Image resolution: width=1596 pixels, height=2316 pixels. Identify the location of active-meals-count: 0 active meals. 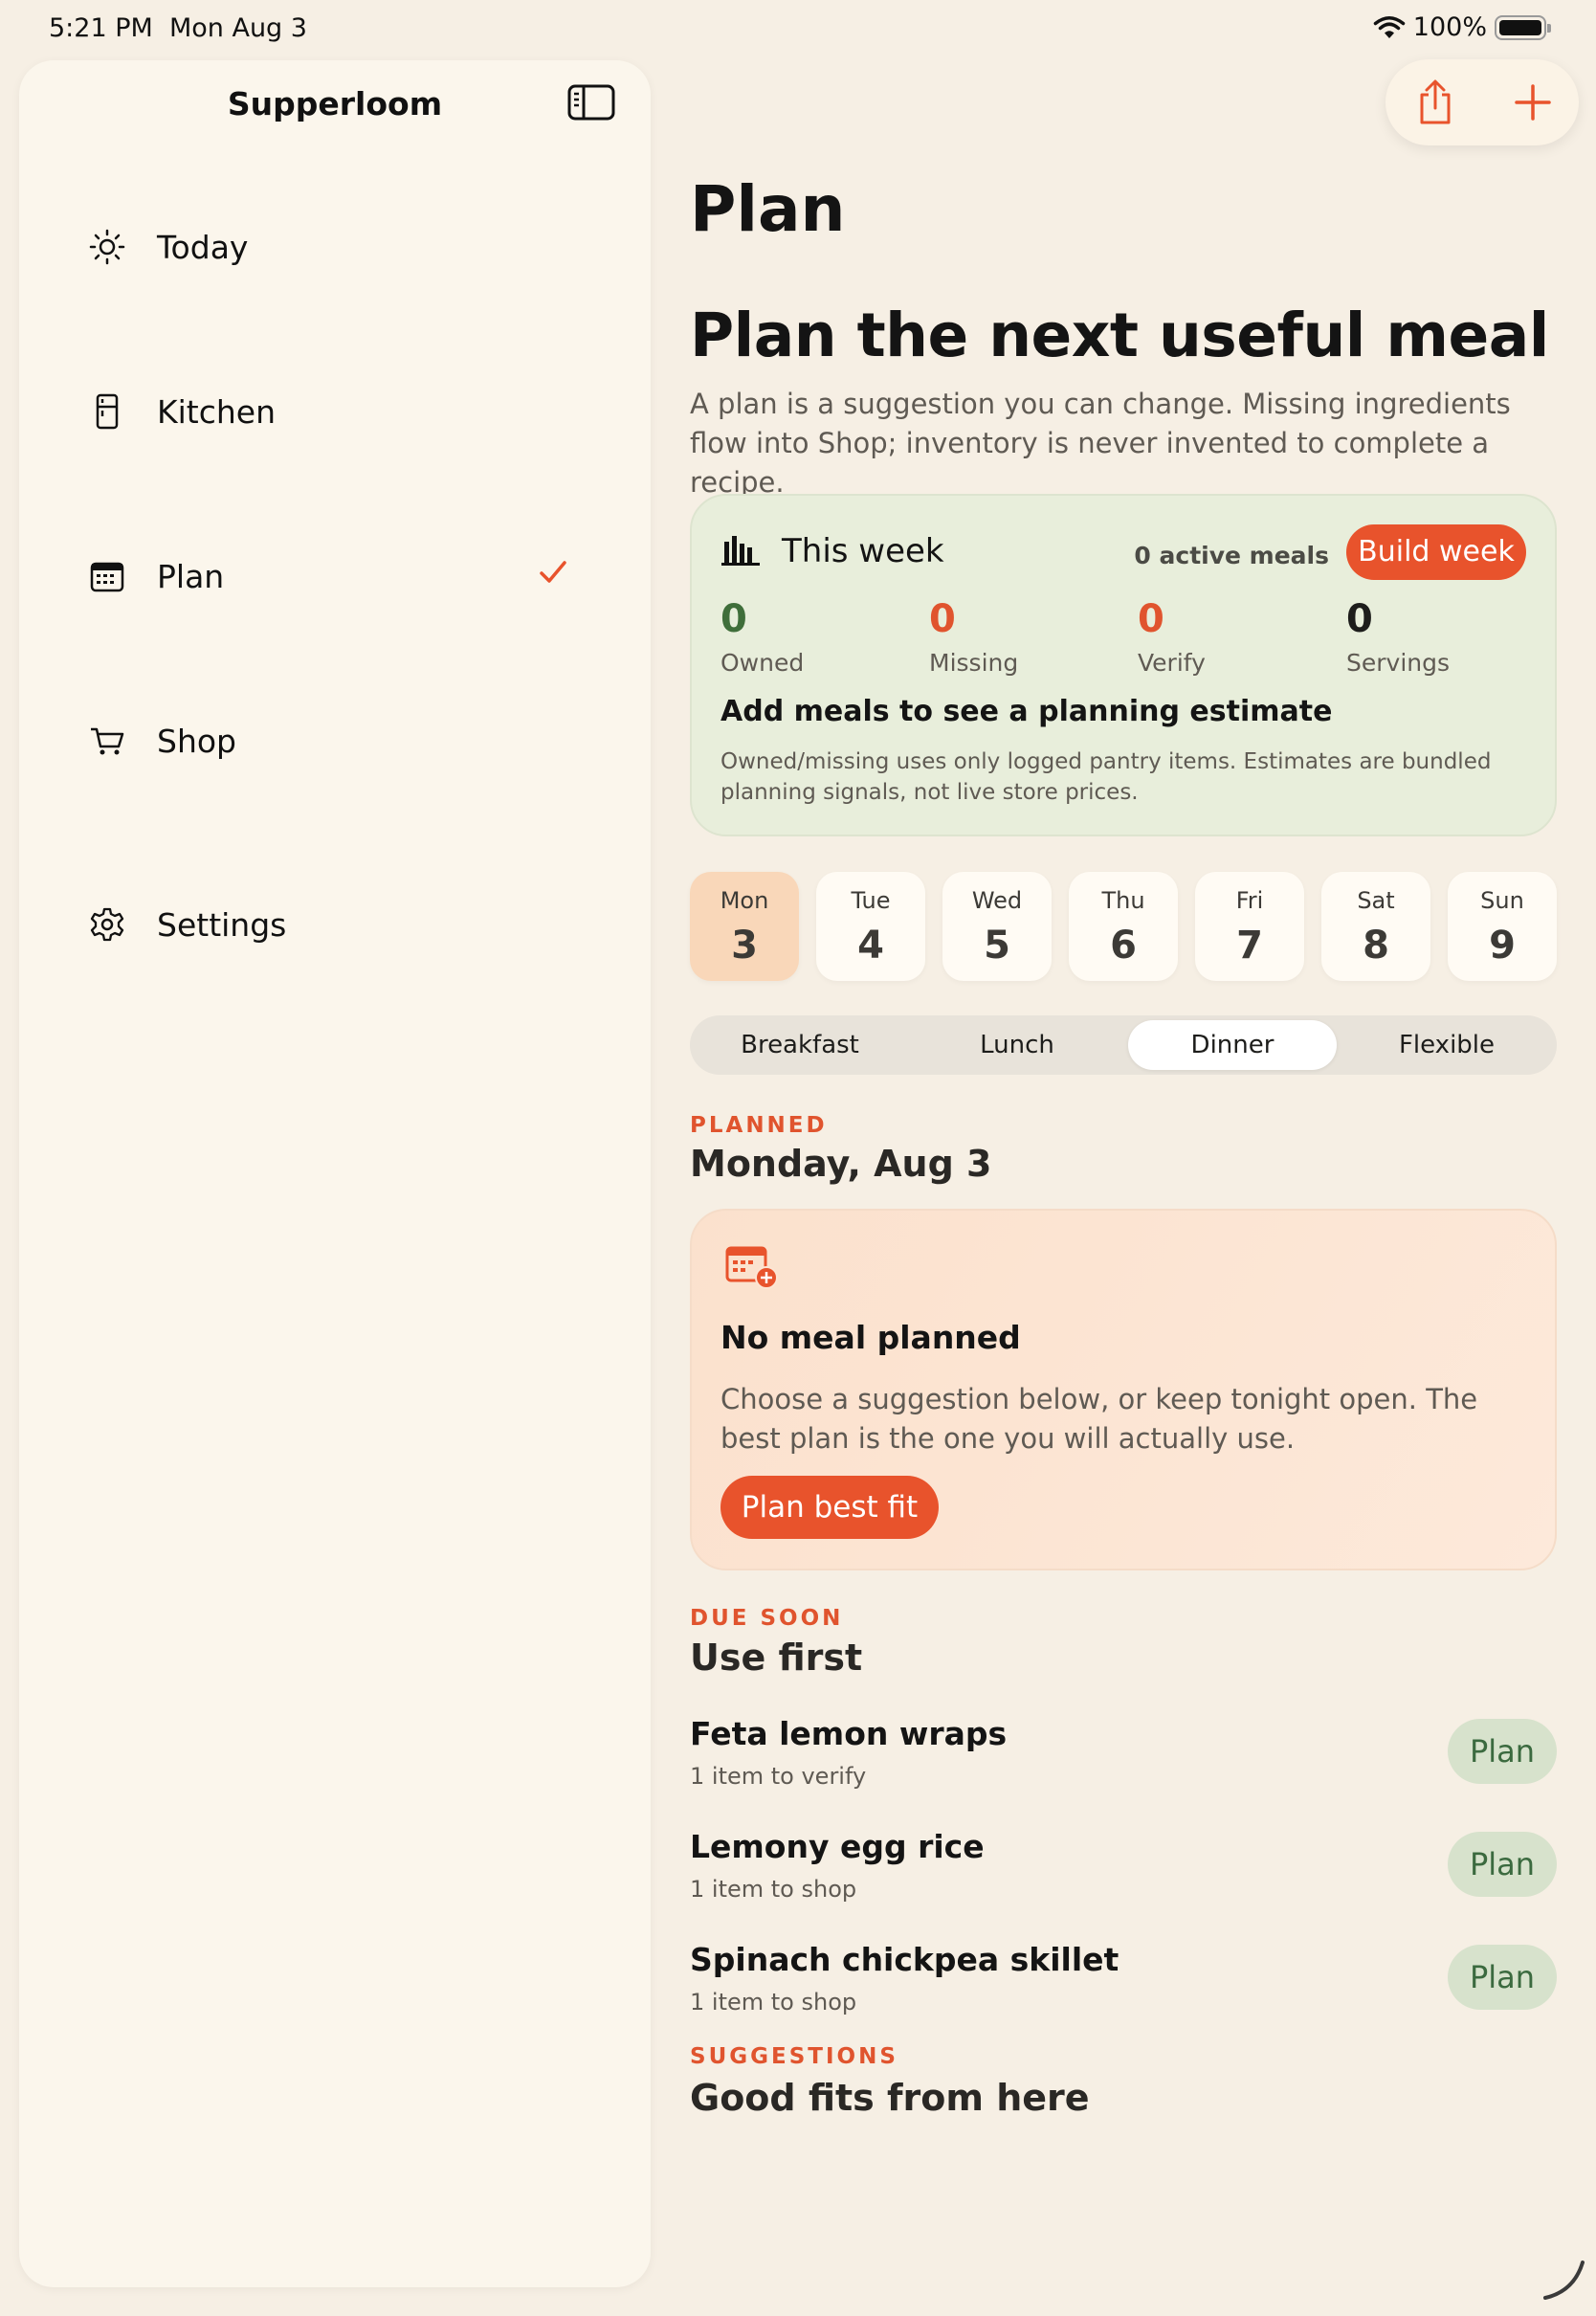
(1232, 555).